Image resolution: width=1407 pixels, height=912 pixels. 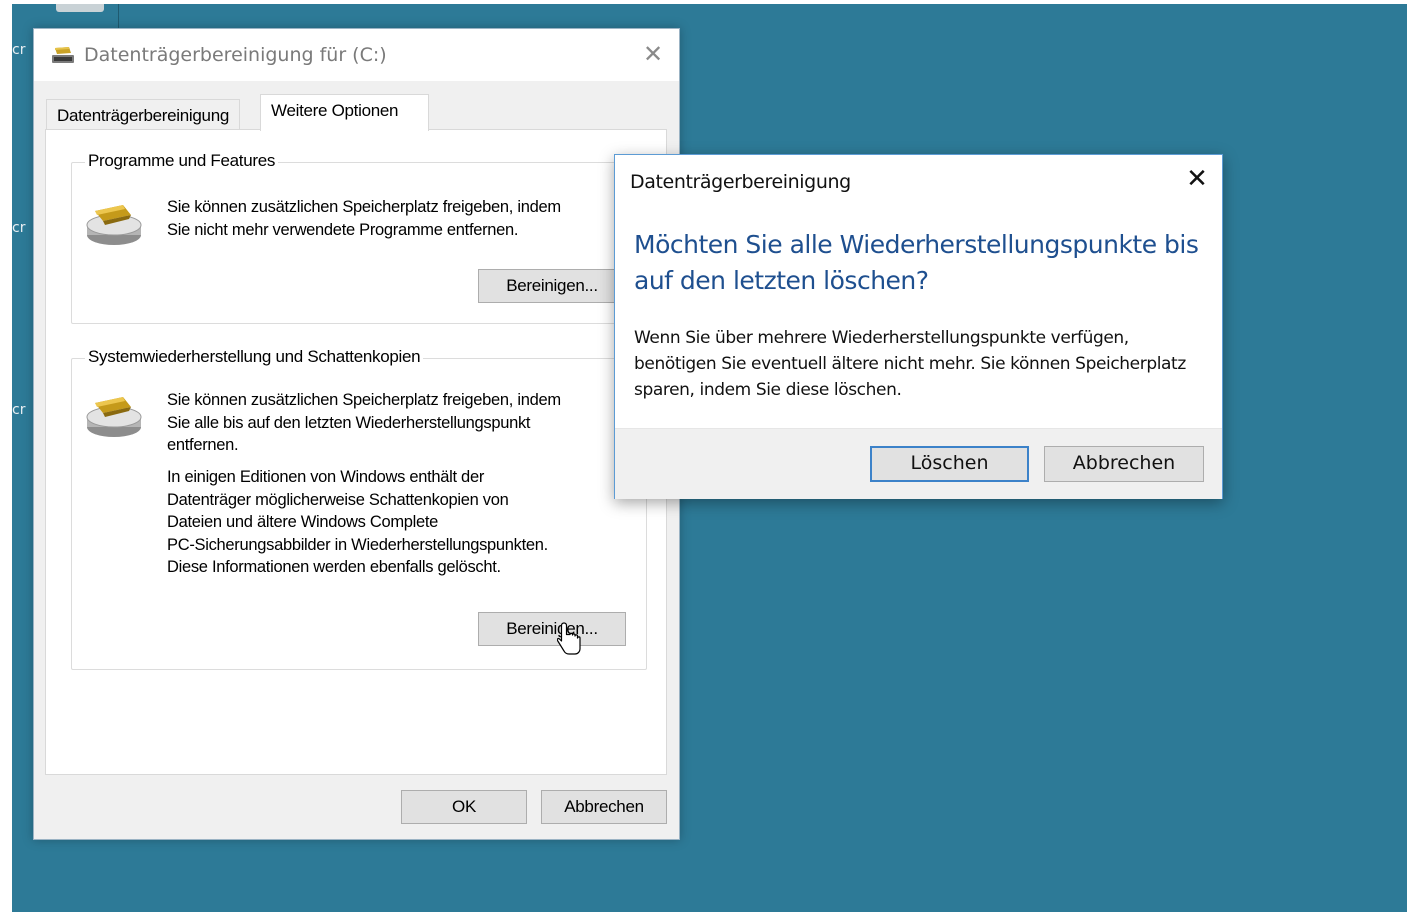 I want to click on tab-more-options: Weitere Optionen, so click(x=344, y=112).